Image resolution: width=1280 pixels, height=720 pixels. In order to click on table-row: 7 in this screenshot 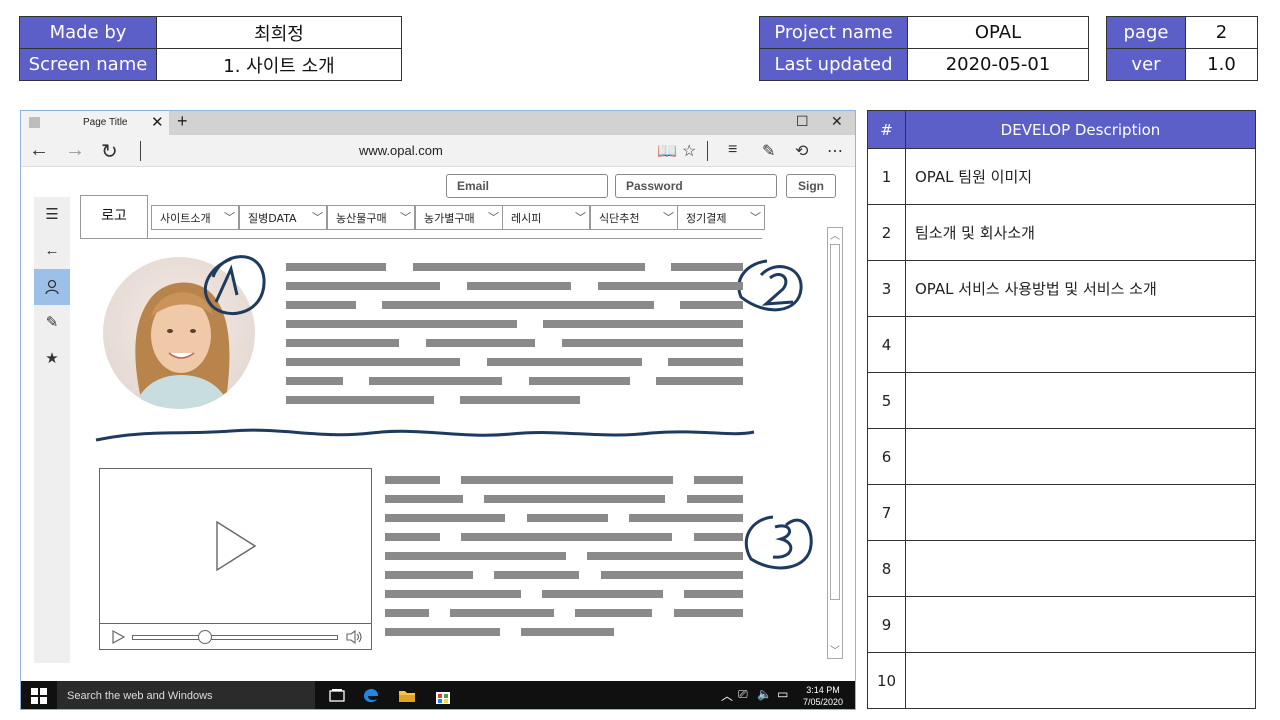, I will do `click(1061, 512)`.